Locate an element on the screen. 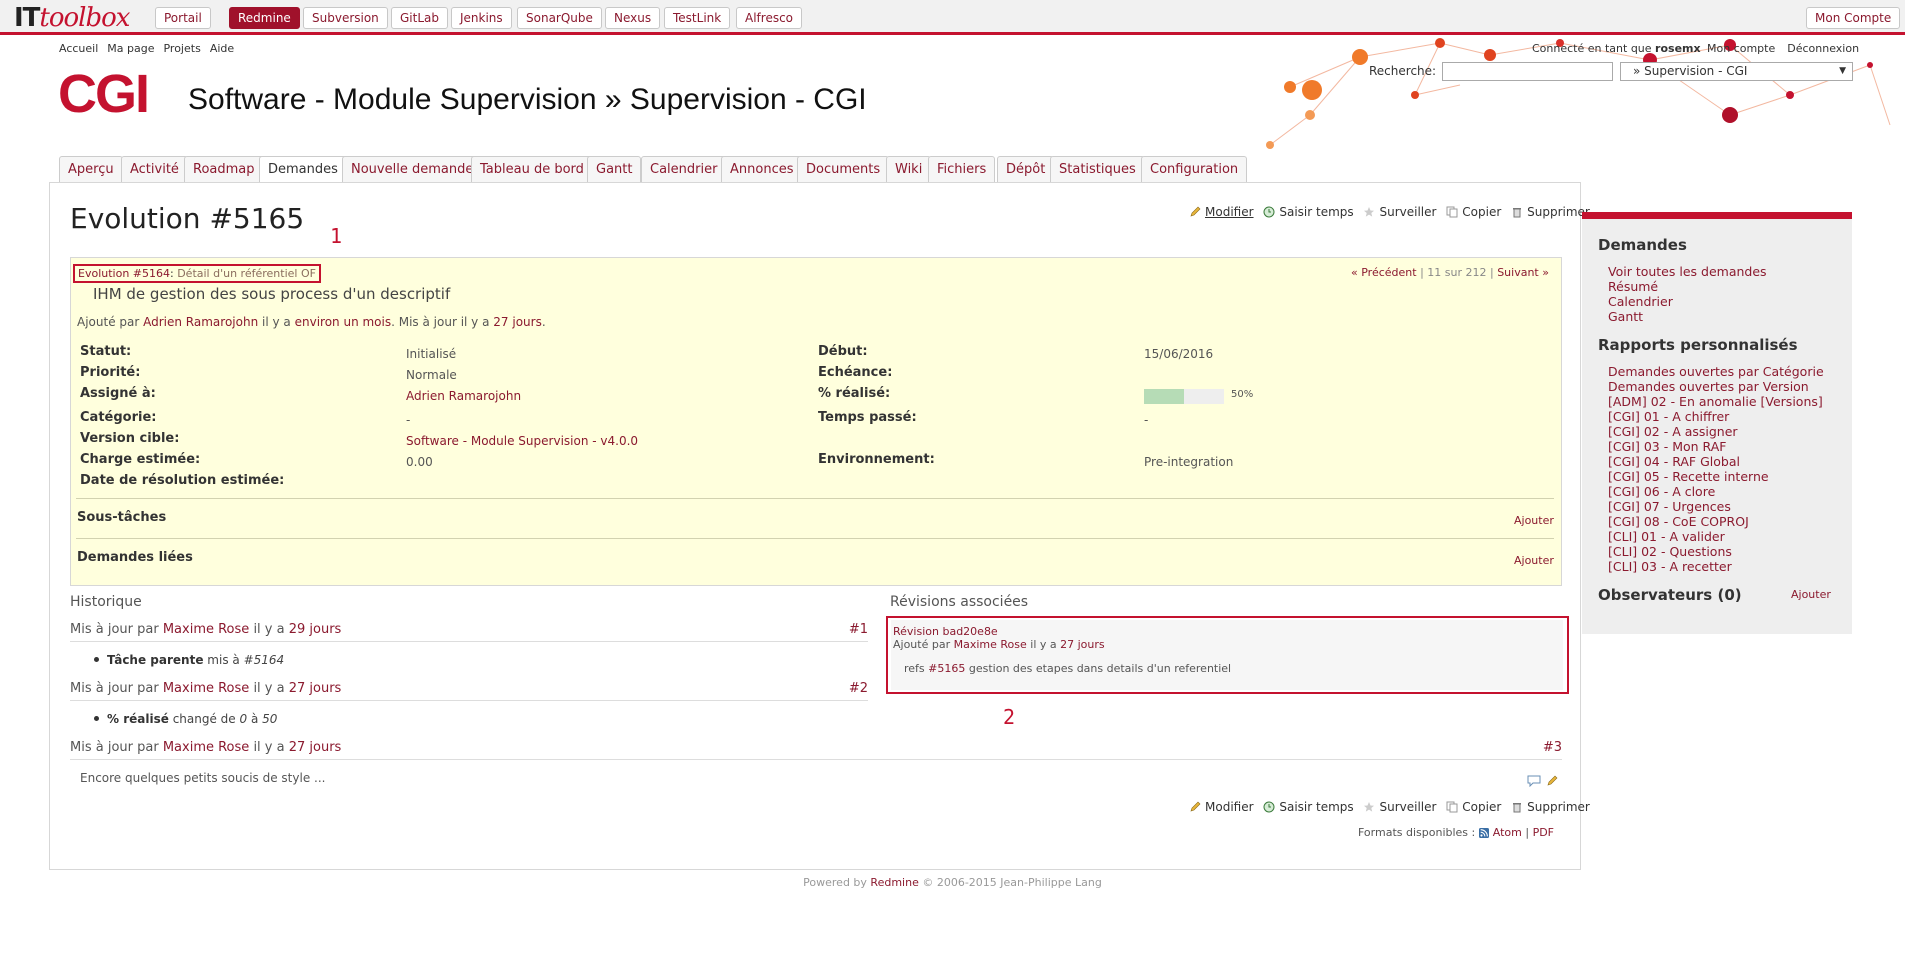 The height and width of the screenshot is (971, 1905). journal-number: #2 is located at coordinates (858, 688).